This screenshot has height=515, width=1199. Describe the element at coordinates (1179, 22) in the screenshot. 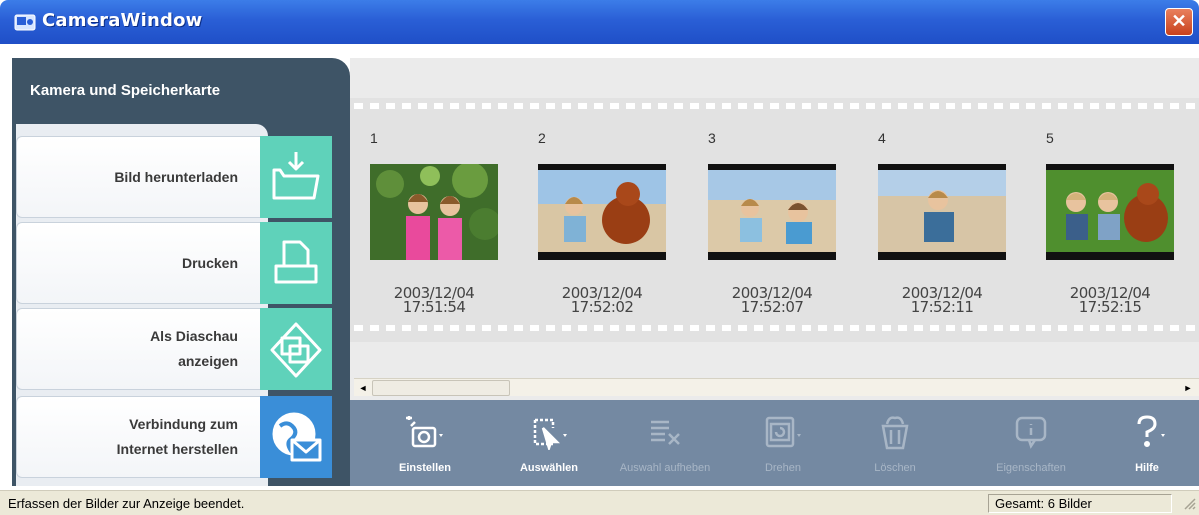

I see `close-button: ✕` at that location.